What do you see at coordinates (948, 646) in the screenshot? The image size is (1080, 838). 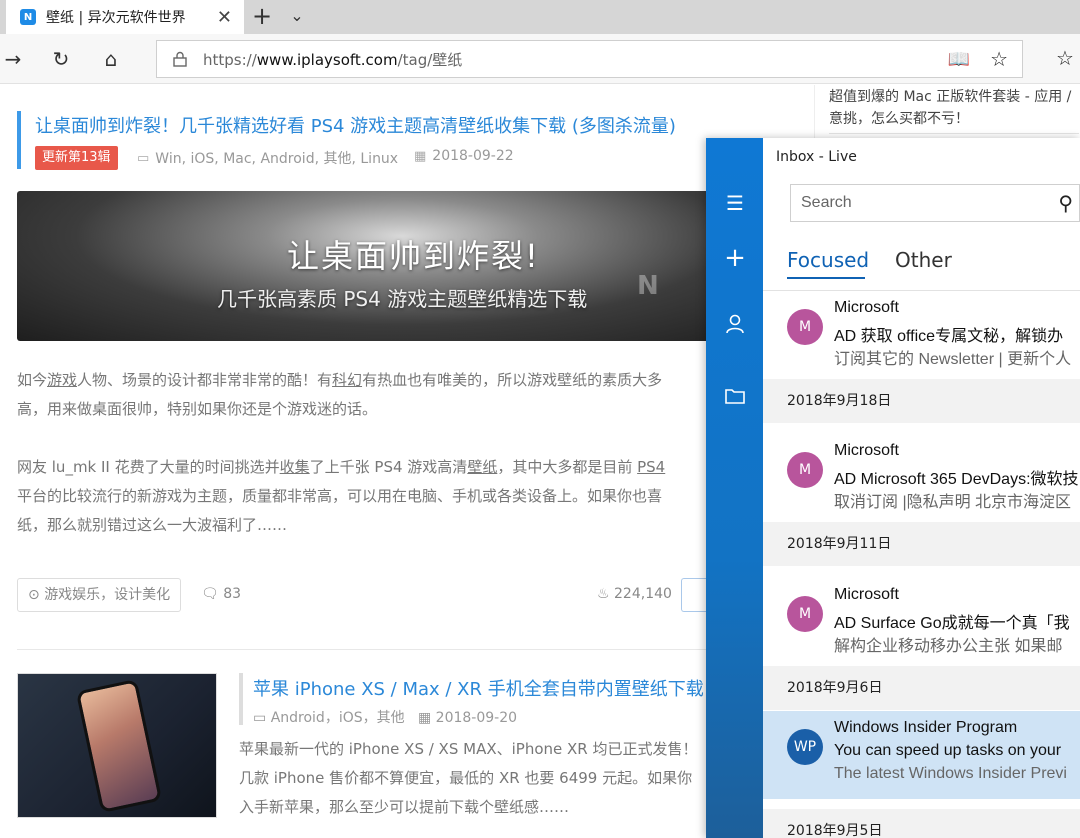 I see `mail-preview: 解构企业移动移办公主张 如果邮` at bounding box center [948, 646].